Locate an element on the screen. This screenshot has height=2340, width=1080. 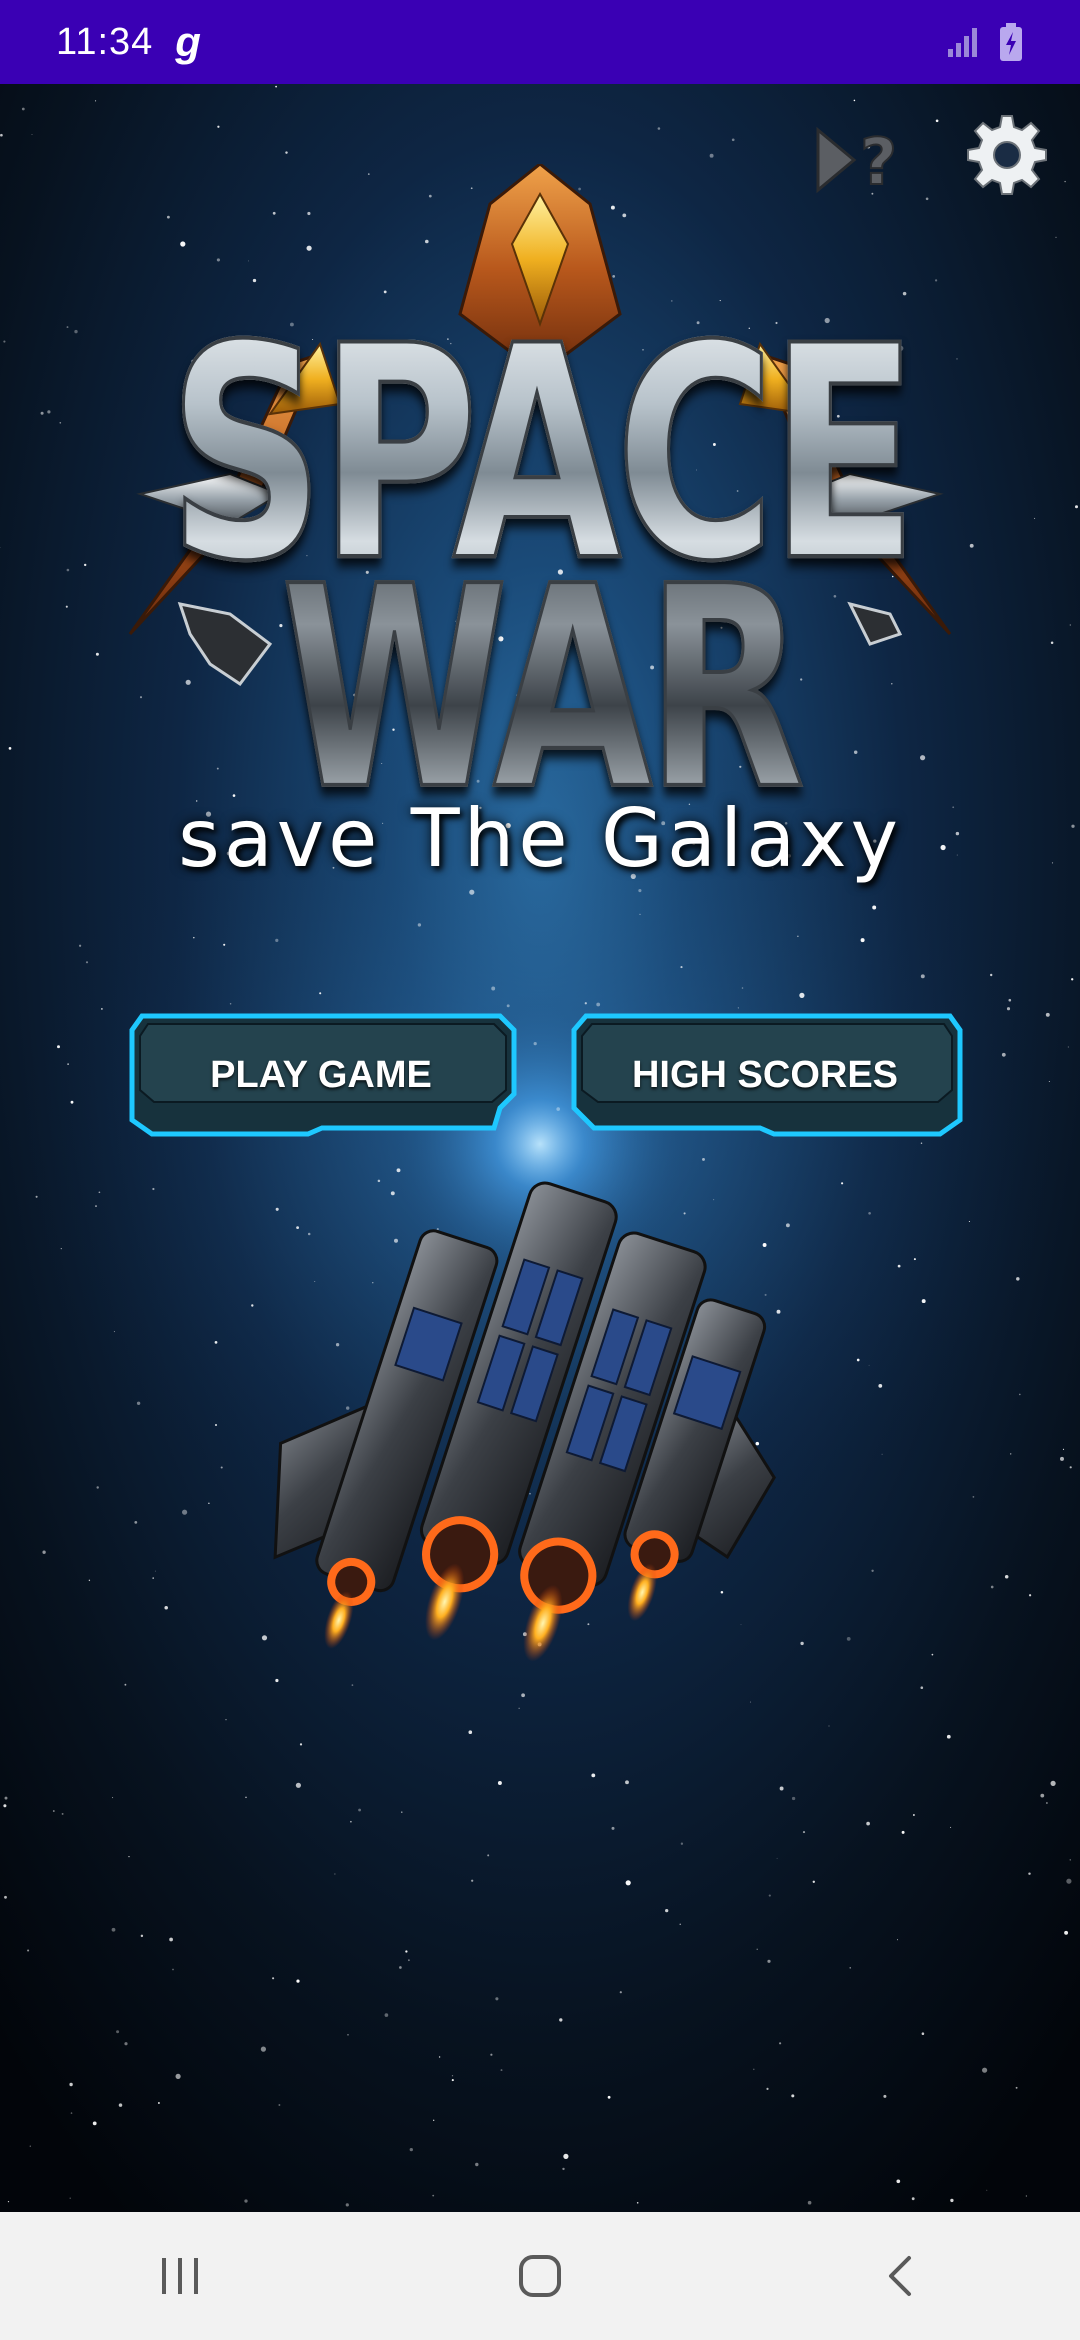
home-button is located at coordinates (540, 2276).